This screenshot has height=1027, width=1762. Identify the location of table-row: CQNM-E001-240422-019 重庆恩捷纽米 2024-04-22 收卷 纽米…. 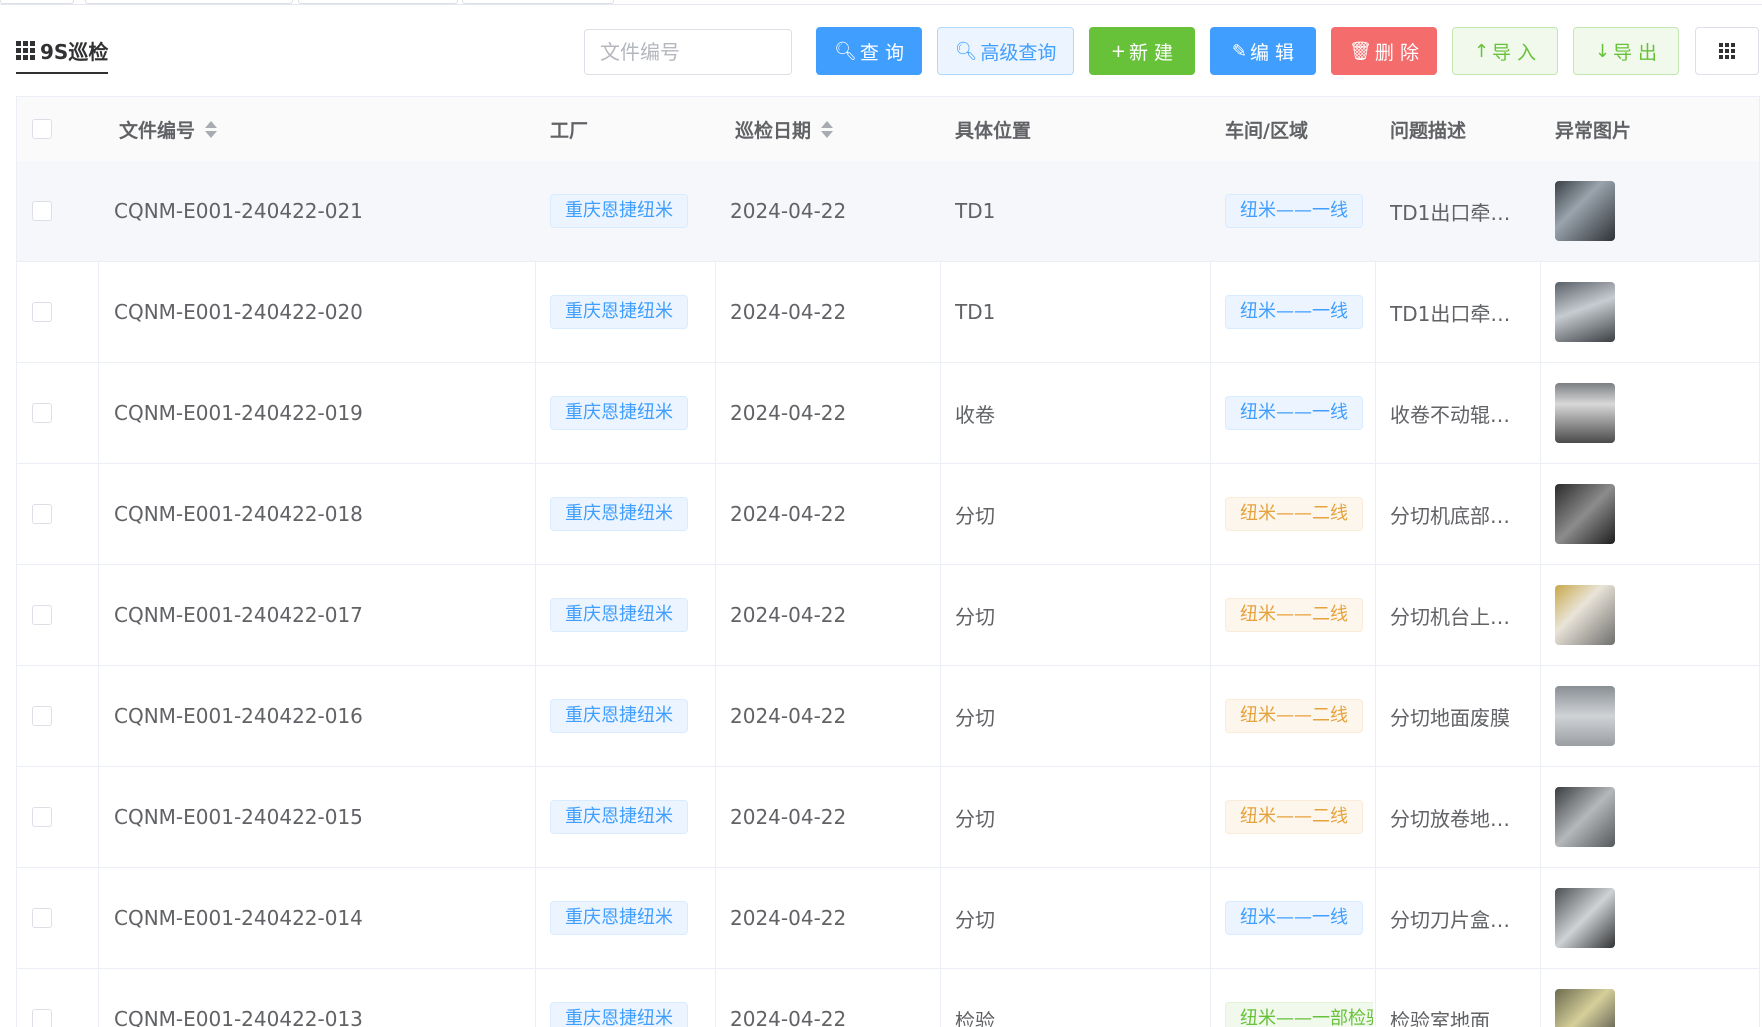
(888, 413).